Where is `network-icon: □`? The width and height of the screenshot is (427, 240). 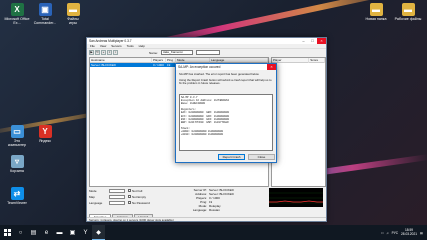 network-icon: □ is located at coordinates (382, 233).